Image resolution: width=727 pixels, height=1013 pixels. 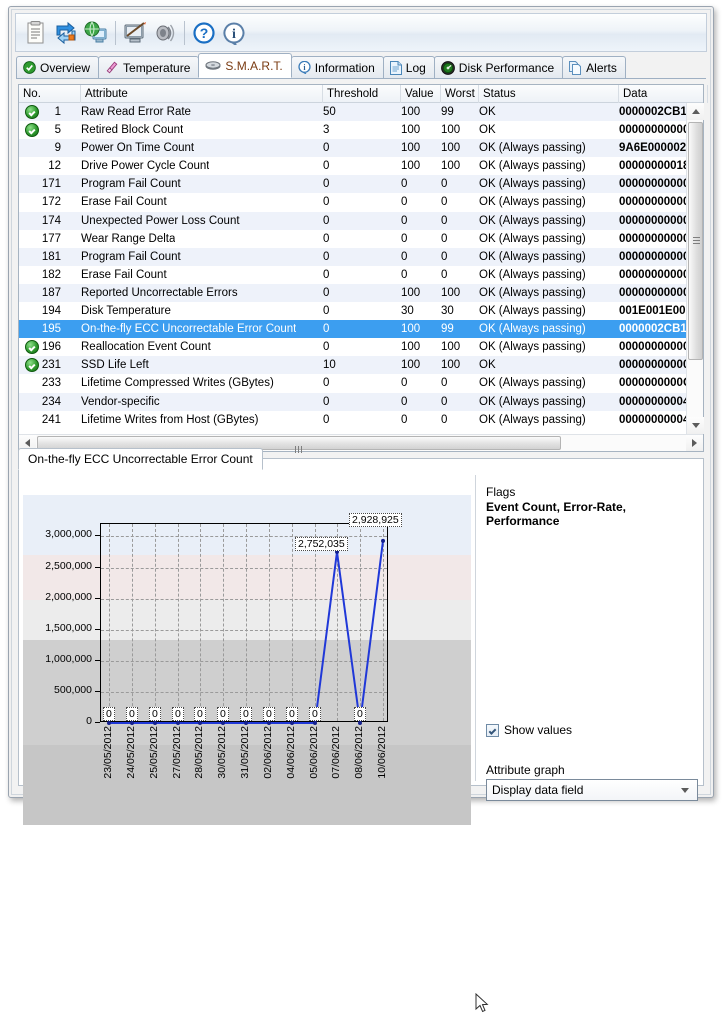 What do you see at coordinates (50, 94) in the screenshot?
I see `column-header-no: No.` at bounding box center [50, 94].